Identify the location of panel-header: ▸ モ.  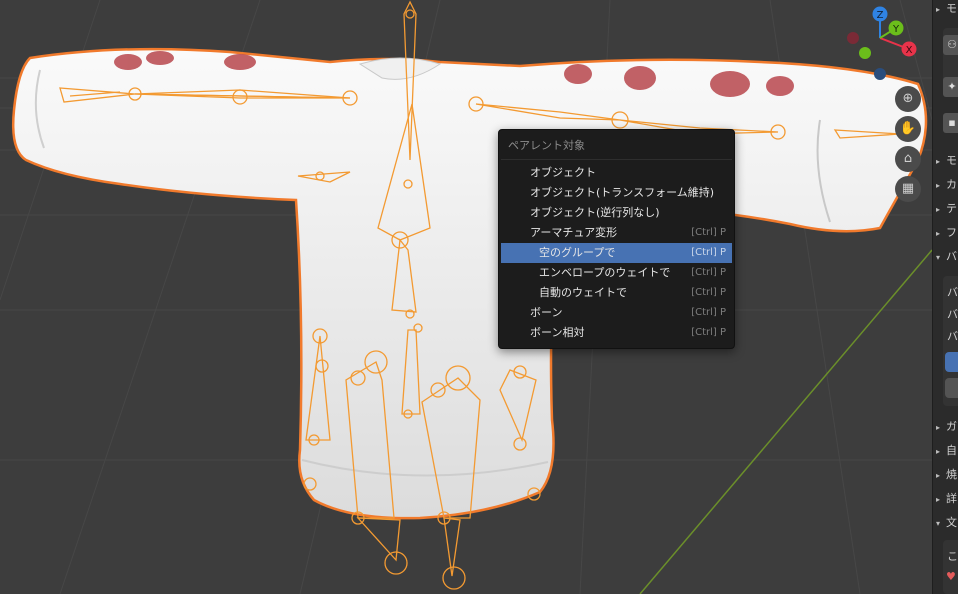
(946, 160).